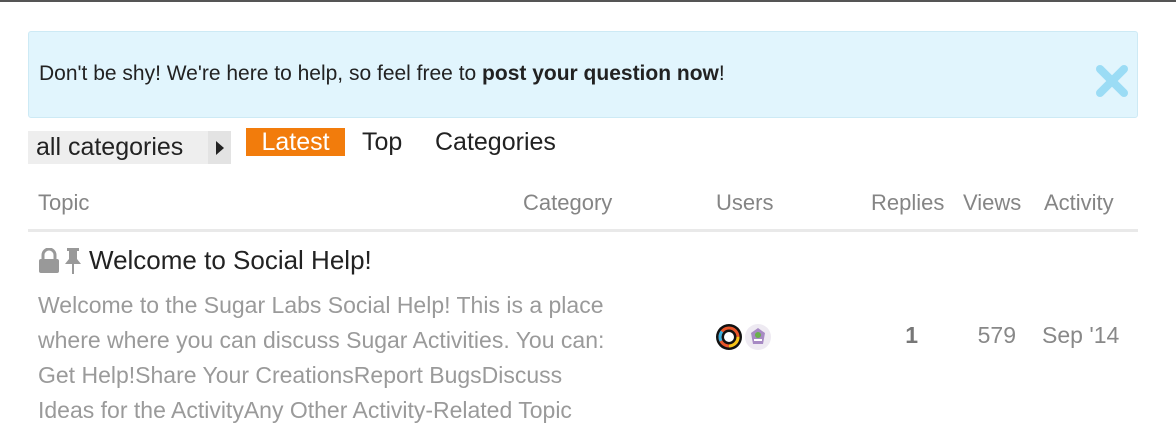 This screenshot has width=1176, height=436. Describe the element at coordinates (295, 142) in the screenshot. I see `tab-latest: Latest` at that location.